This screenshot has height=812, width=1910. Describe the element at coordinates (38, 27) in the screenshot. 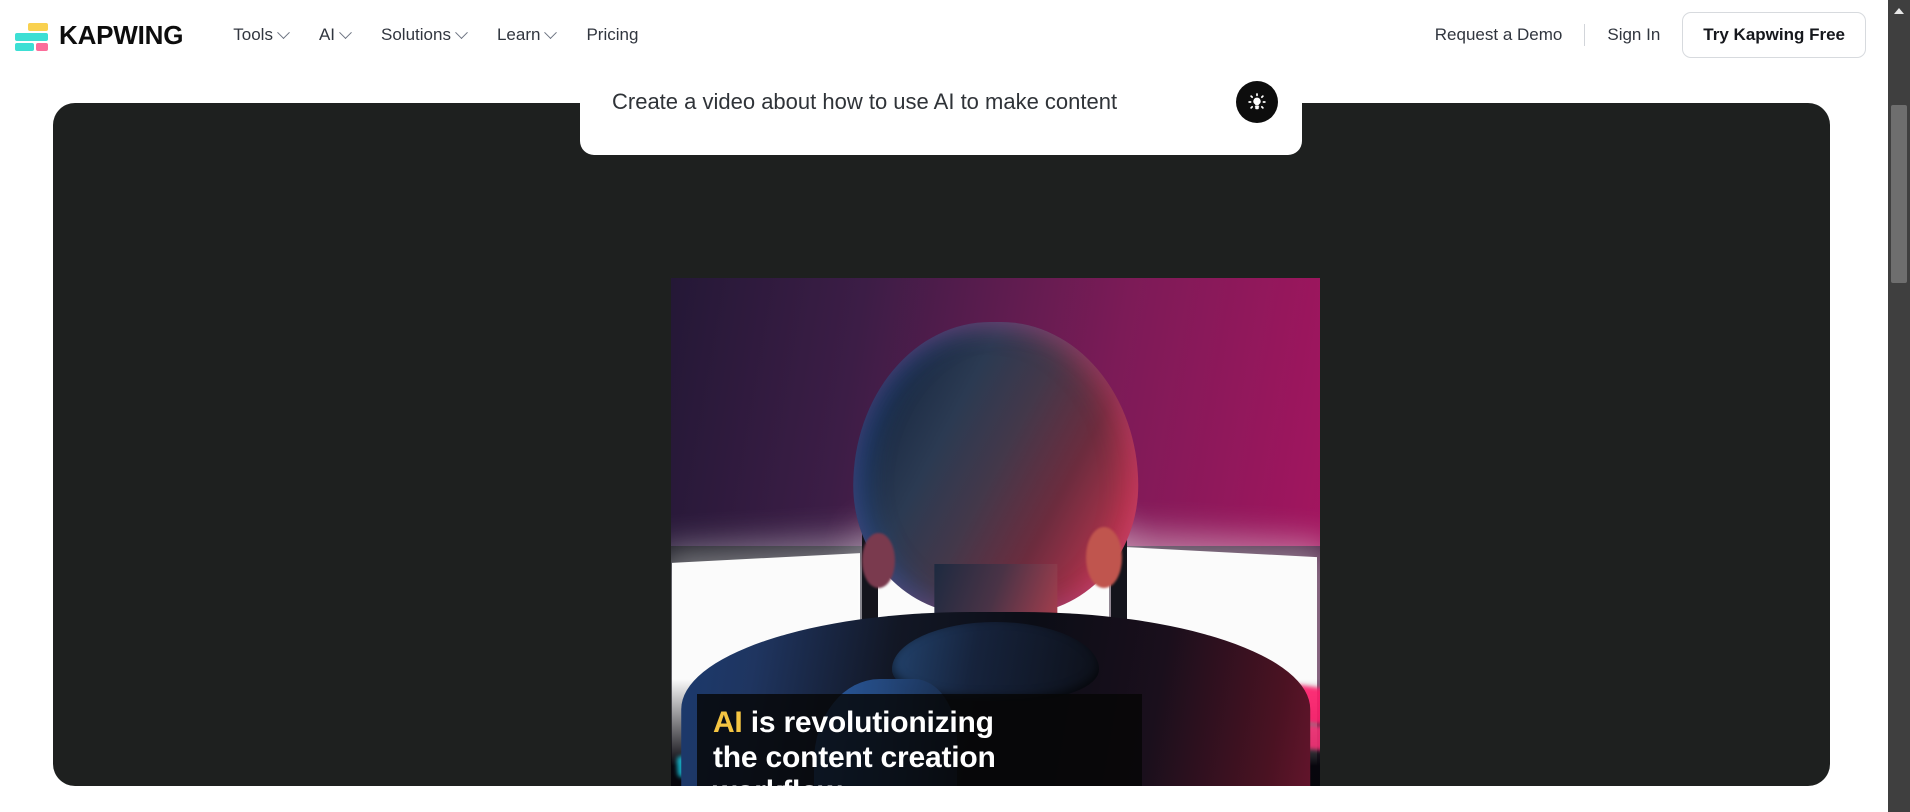

I see `logo-bar-yellow` at that location.